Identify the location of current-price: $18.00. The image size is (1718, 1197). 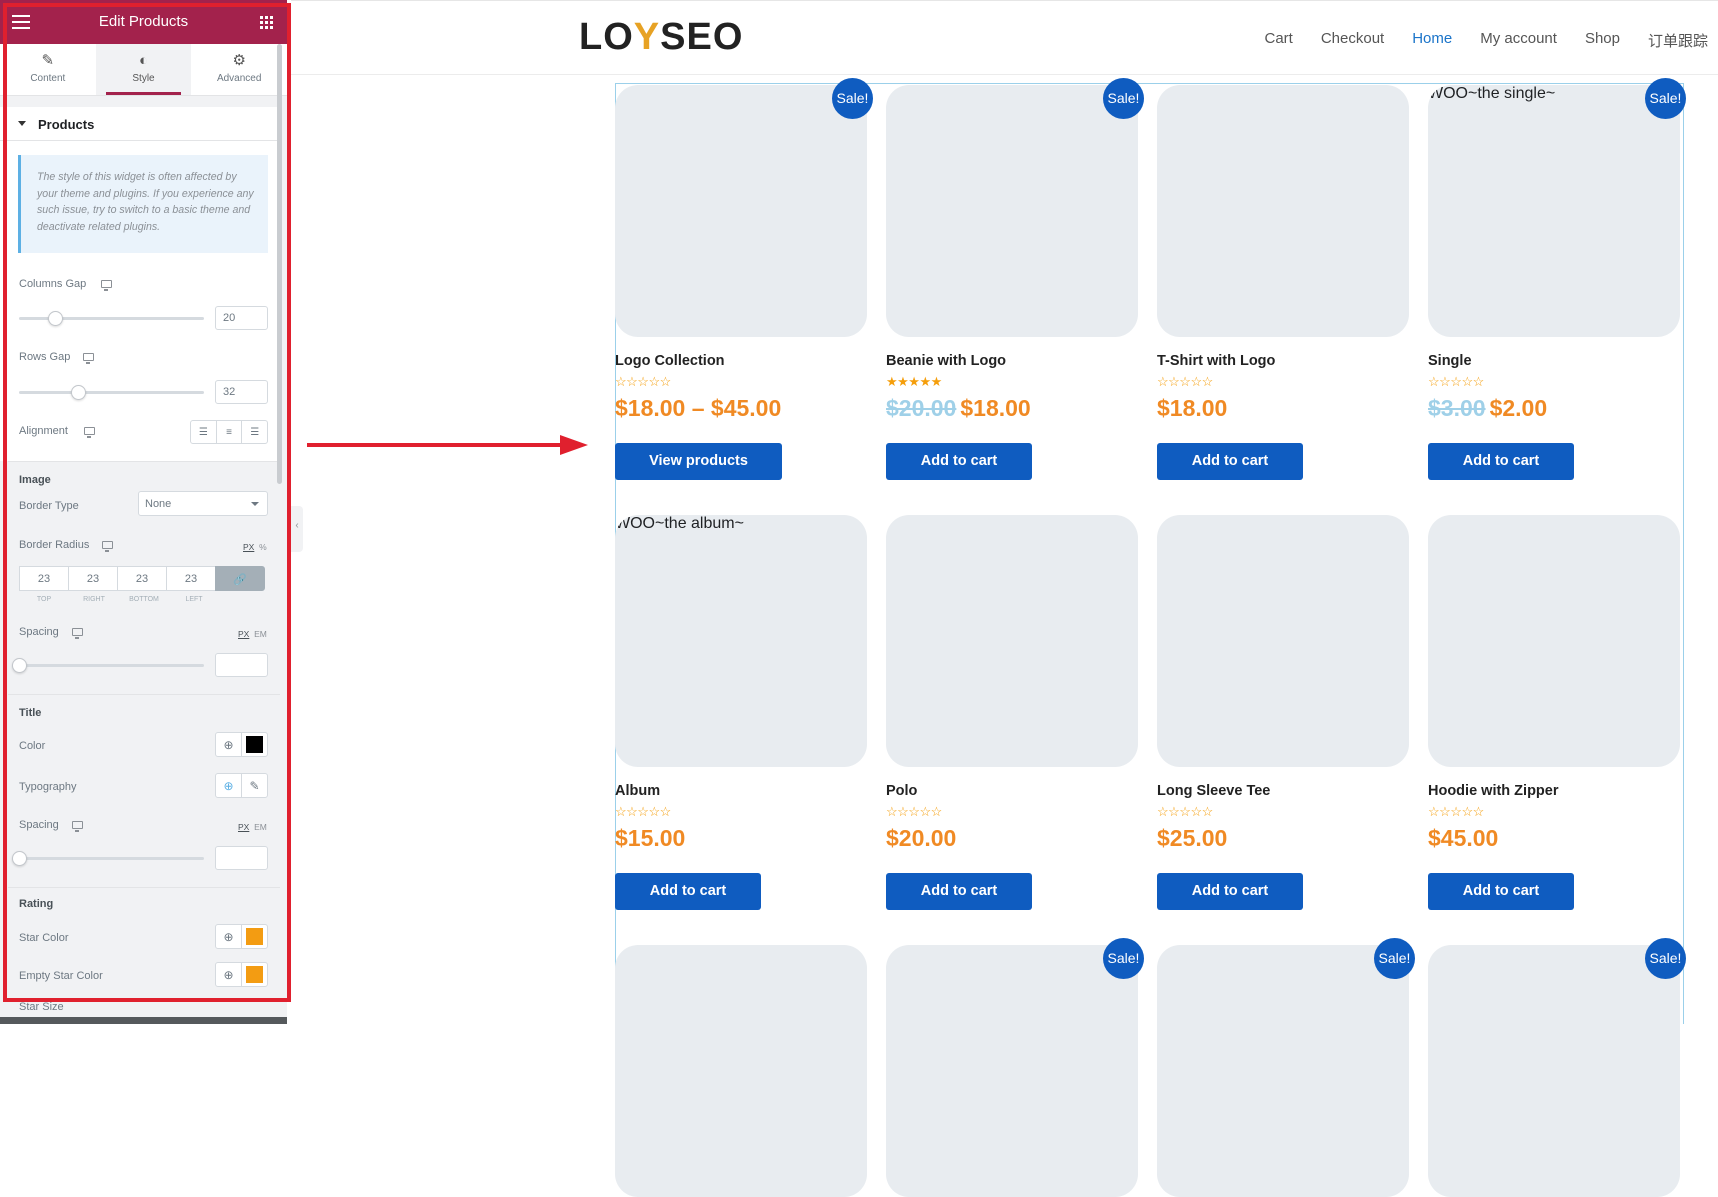
(995, 408).